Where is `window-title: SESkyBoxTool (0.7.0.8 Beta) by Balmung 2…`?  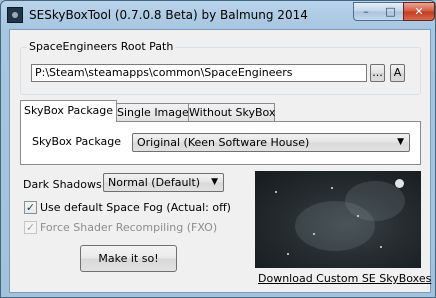 window-title: SESkyBoxTool (0.7.0.8 Beta) by Balmung 2… is located at coordinates (168, 15).